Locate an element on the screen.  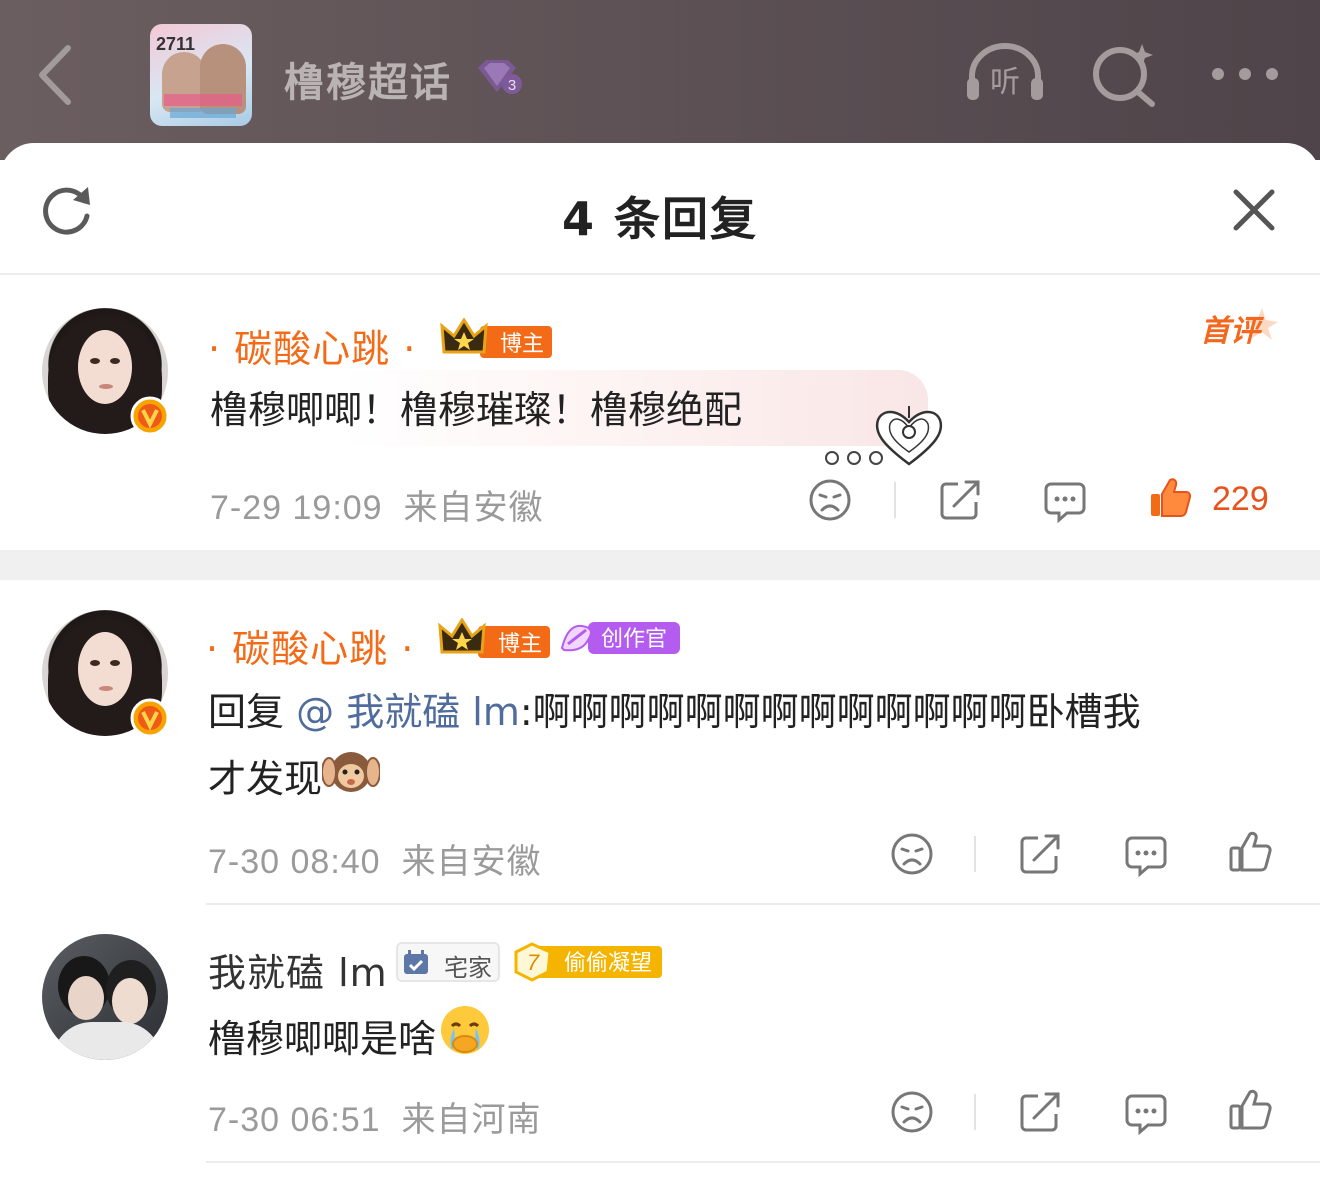
comment-text: 回复 @ 我就磕 lm:啊啊啊啊啊啊啊啊啊啊啊啊啊卧槽我 才发现 is located at coordinates (748, 745).